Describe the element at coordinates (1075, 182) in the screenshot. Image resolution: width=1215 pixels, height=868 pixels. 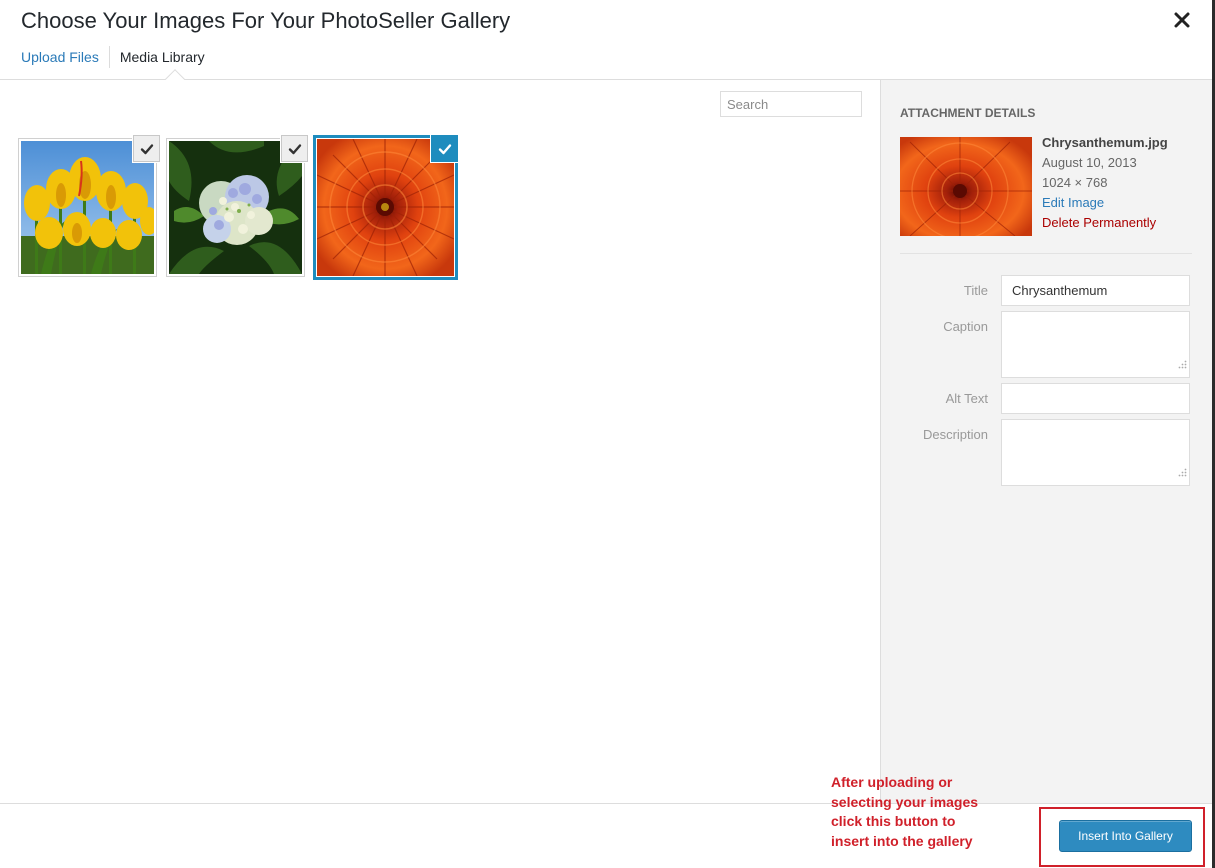
I see `attachment-dimensions: 1024 × 768` at that location.